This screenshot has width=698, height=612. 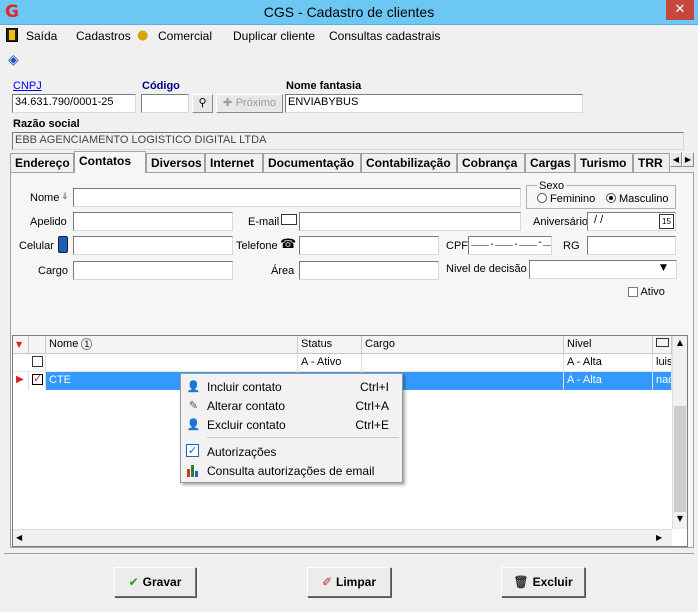 I want to click on tab-endereco: Endereço, so click(x=42, y=162).